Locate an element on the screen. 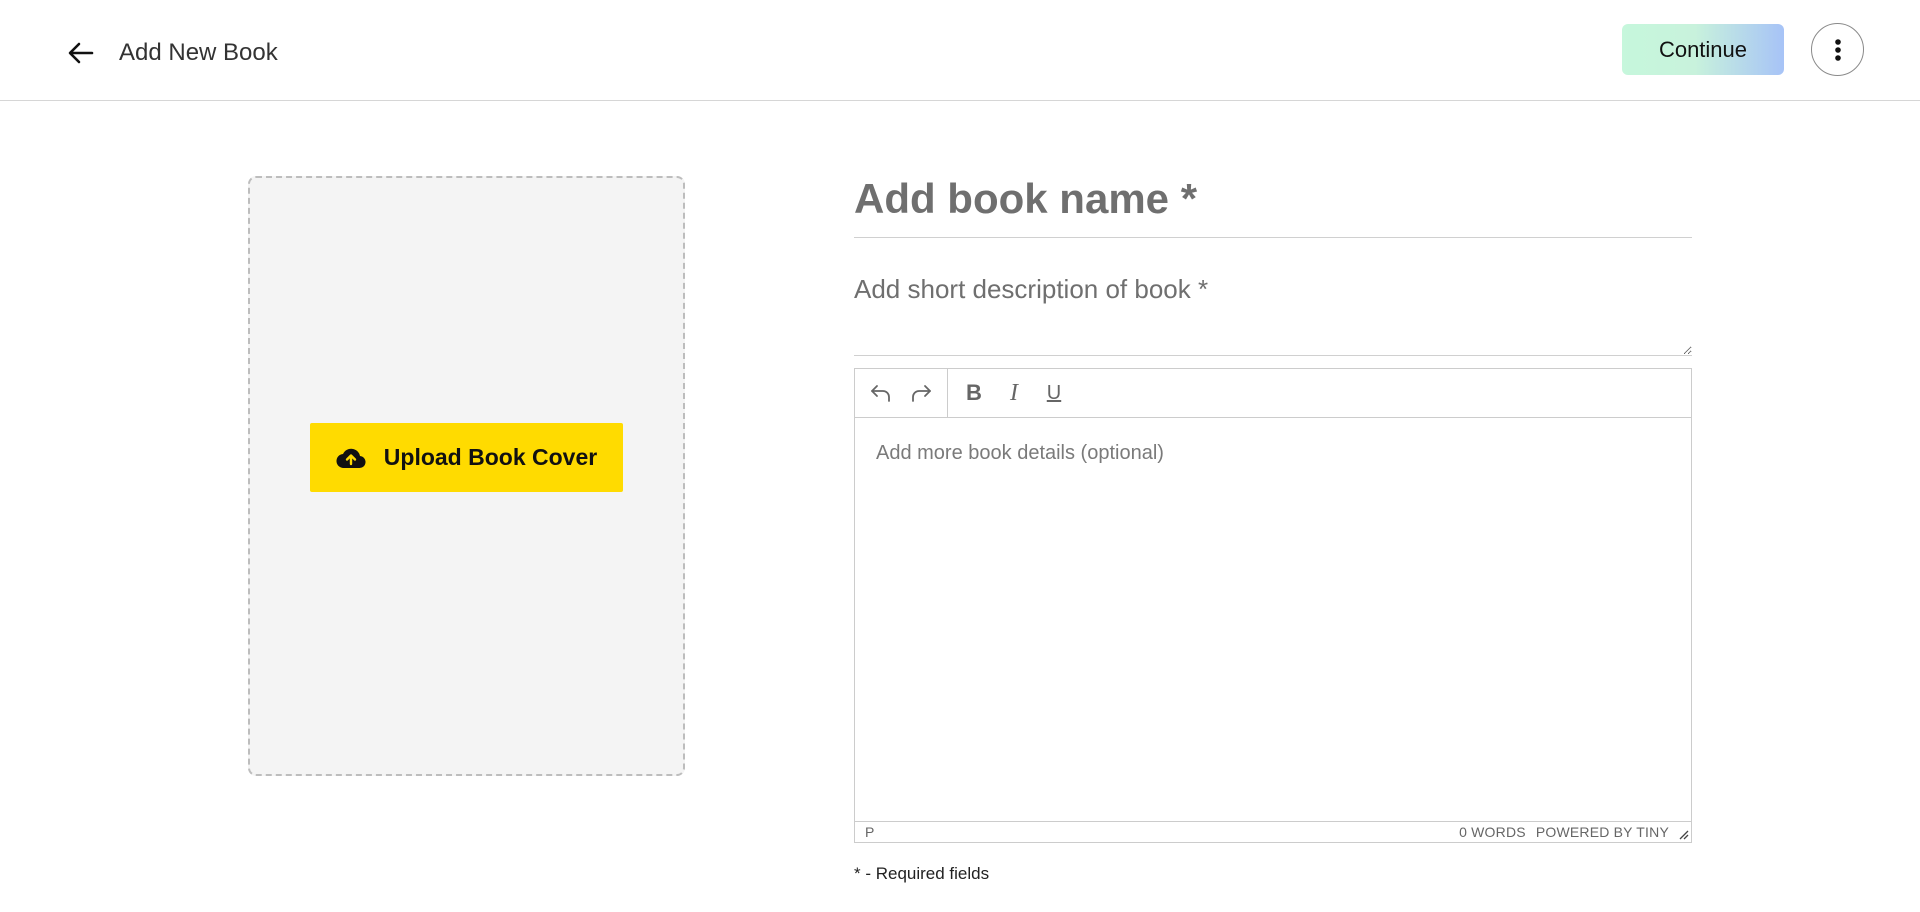 Image resolution: width=1920 pixels, height=912 pixels. back-button is located at coordinates (81, 53).